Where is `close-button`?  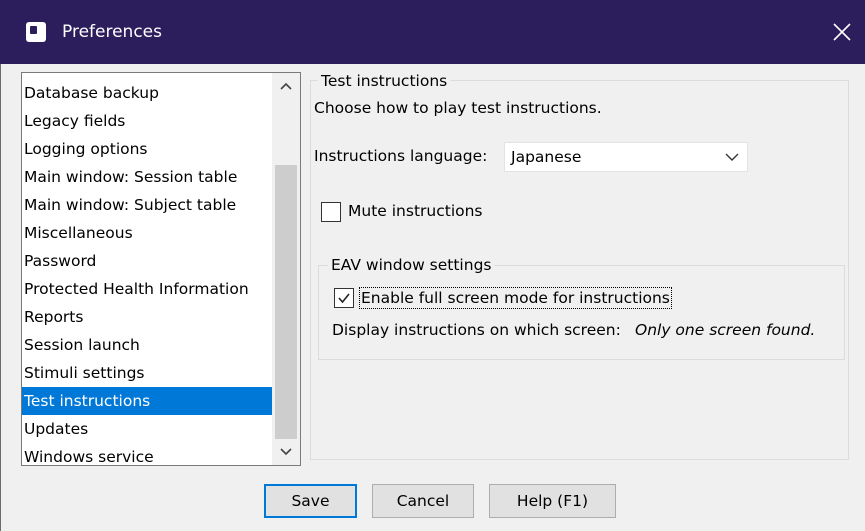
close-button is located at coordinates (842, 32).